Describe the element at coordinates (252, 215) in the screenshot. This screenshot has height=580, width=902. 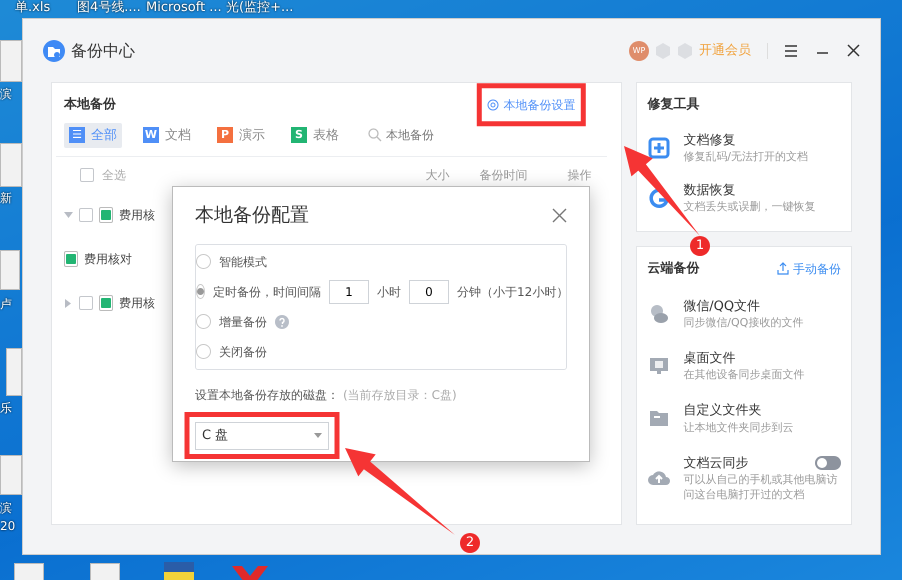
I see `dialog-title: 本地备份配置` at that location.